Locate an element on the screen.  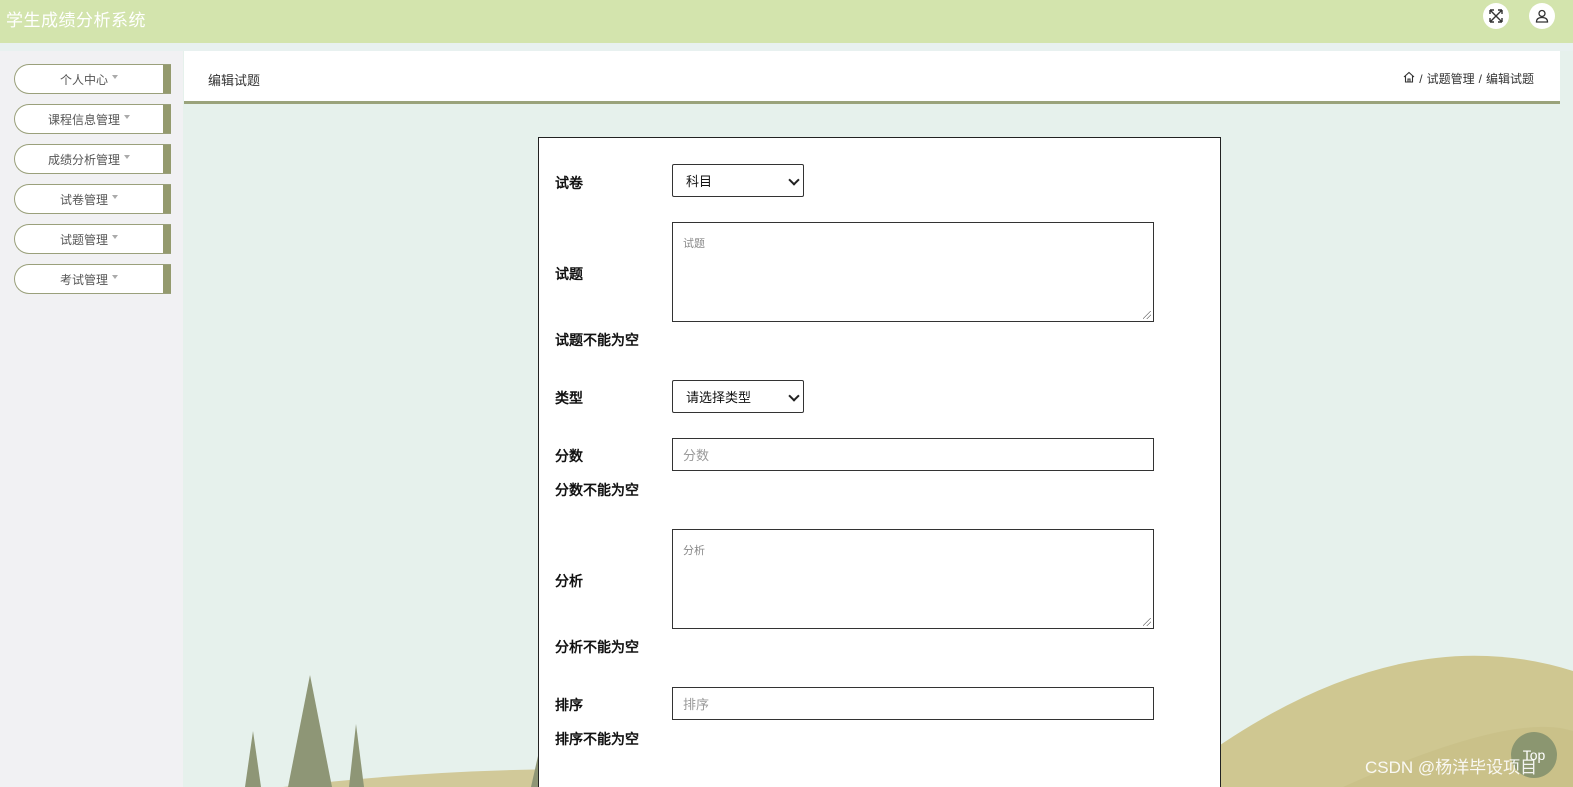
question-label: 试题 is located at coordinates (569, 274).